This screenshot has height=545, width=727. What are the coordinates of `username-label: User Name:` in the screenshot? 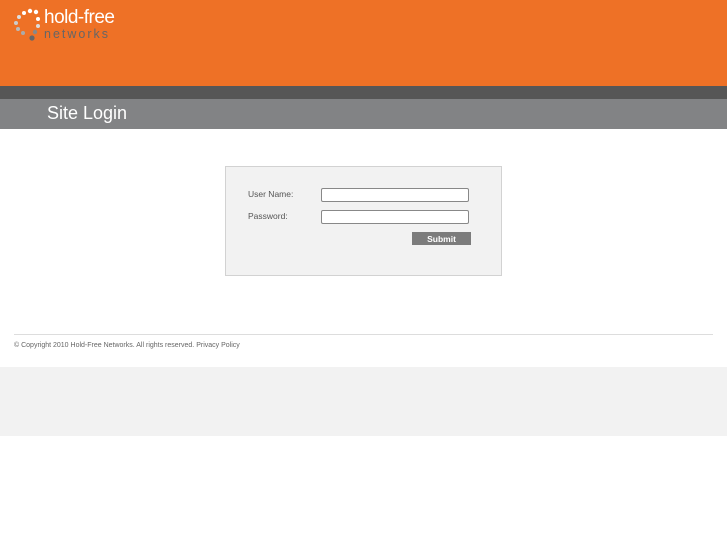 It's located at (271, 194).